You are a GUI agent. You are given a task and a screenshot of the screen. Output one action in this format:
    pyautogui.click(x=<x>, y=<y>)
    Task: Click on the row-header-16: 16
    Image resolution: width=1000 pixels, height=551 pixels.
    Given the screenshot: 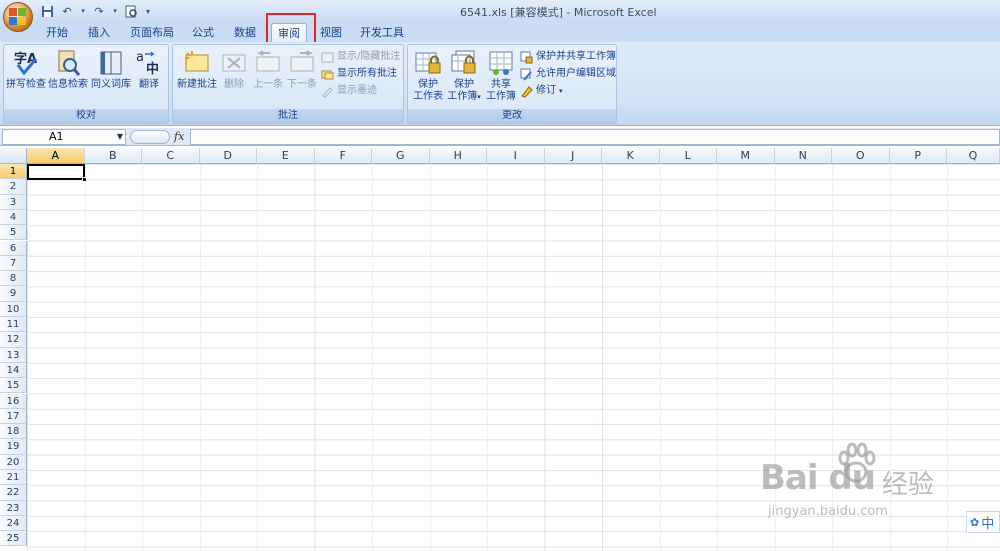 What is the action you would take?
    pyautogui.click(x=13, y=401)
    